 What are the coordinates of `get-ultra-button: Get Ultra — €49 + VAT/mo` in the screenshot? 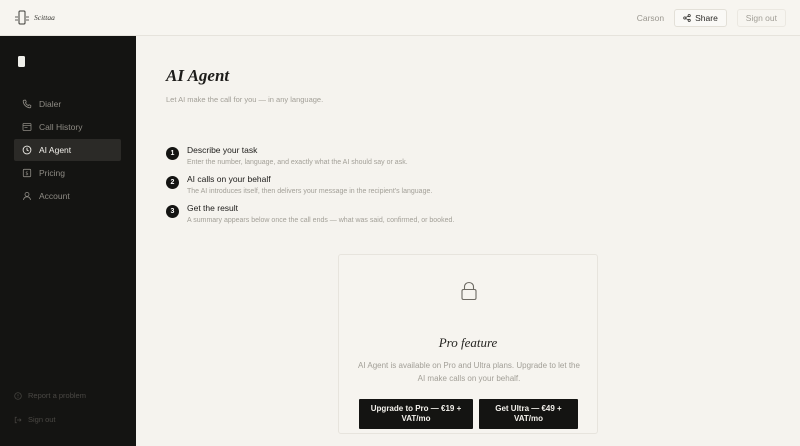 It's located at (528, 414).